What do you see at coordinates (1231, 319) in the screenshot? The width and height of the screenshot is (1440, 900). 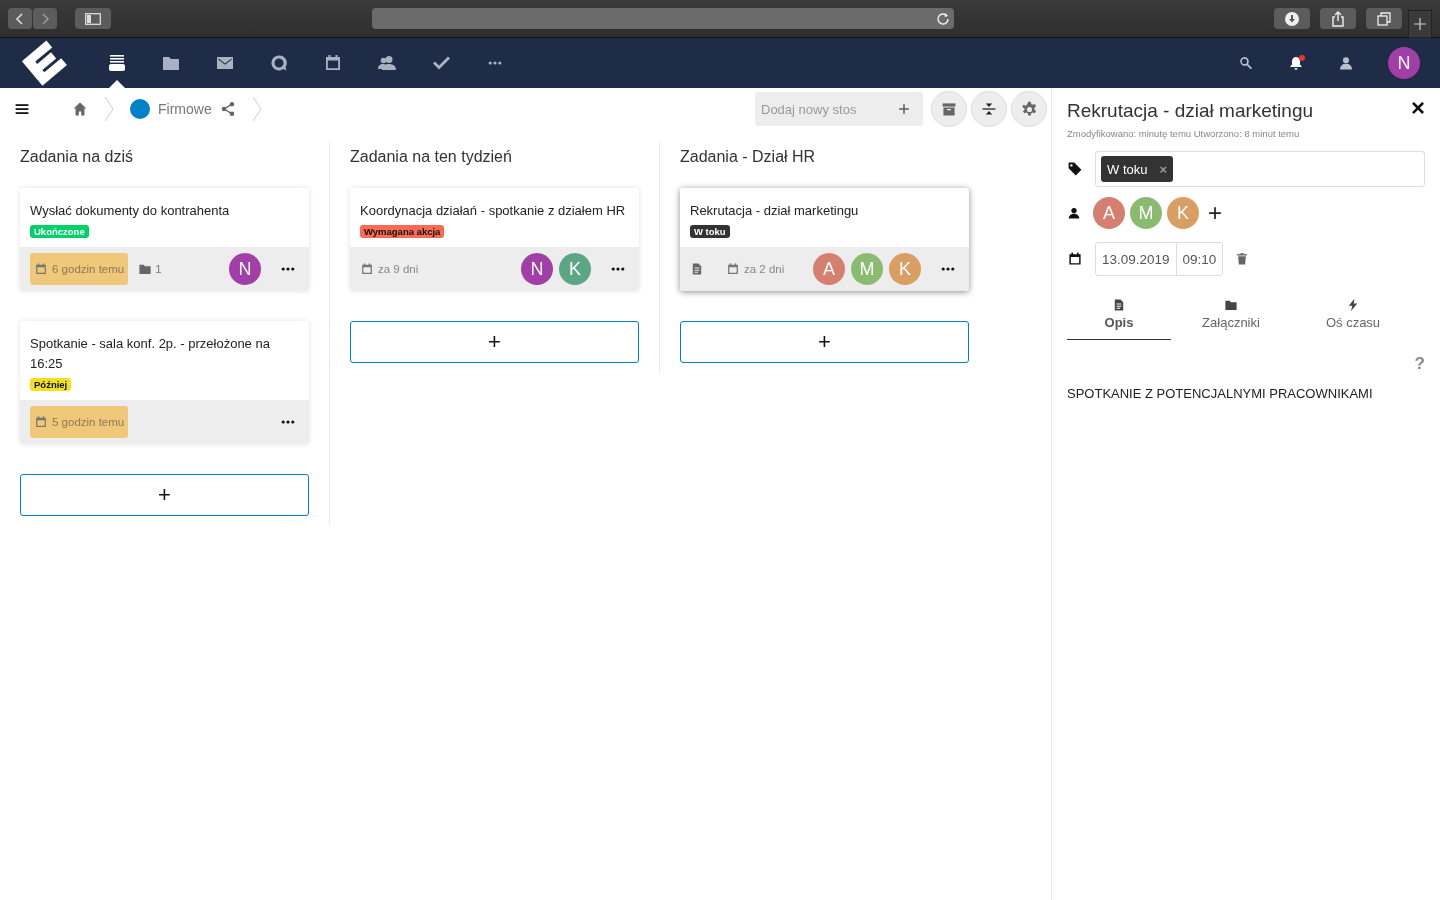 I see `tab: Załączniki` at bounding box center [1231, 319].